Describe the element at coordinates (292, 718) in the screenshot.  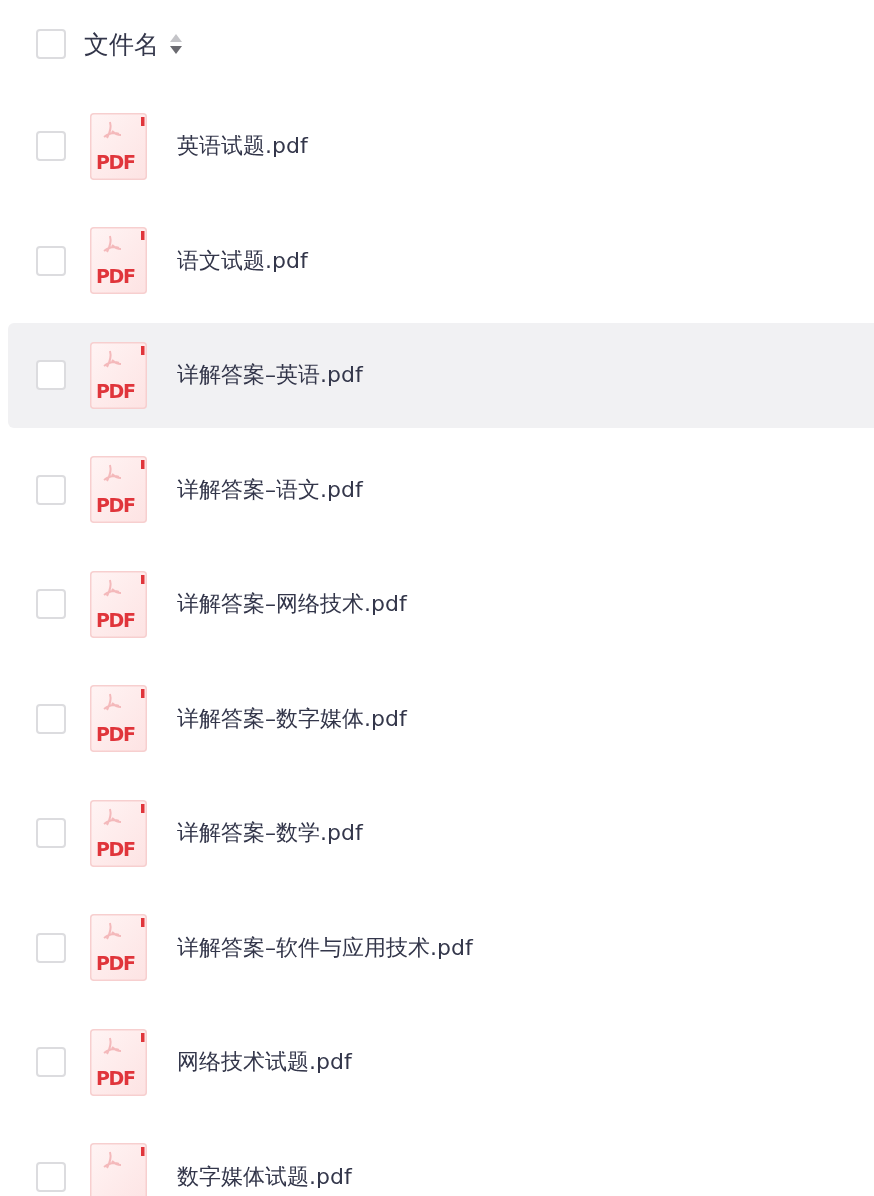
I see `file-name: 详解答案–数字媒体.pdf` at that location.